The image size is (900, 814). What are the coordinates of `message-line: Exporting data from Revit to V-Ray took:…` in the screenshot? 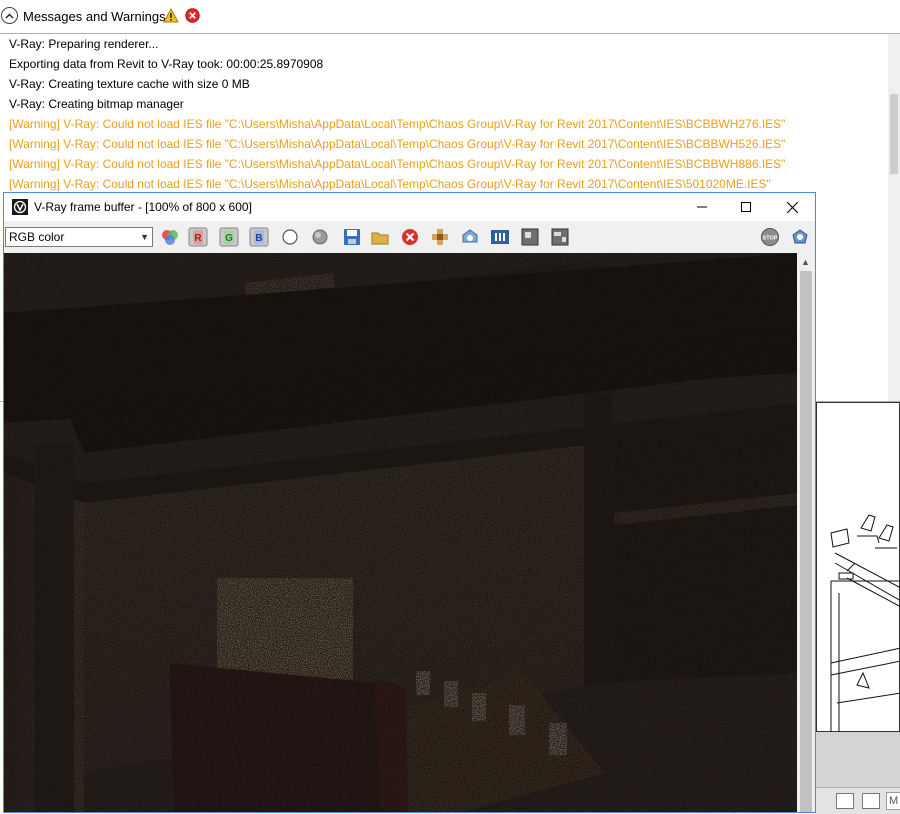 It's located at (166, 64).